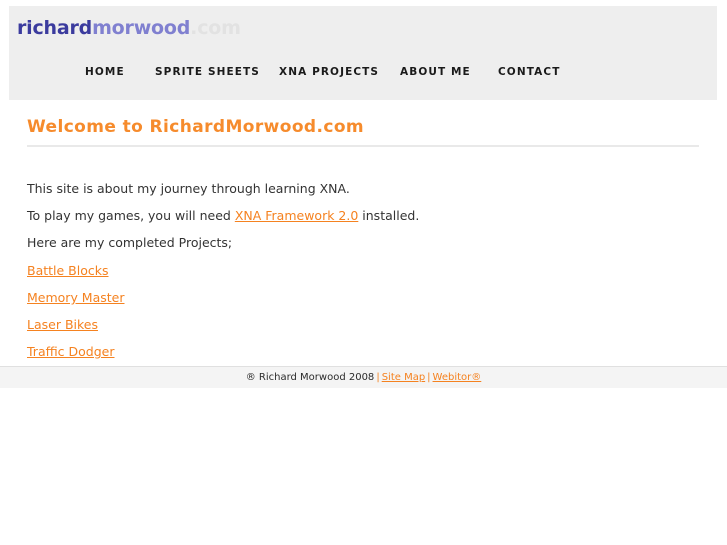 The image size is (727, 545). I want to click on logo-part-com: .com, so click(215, 28).